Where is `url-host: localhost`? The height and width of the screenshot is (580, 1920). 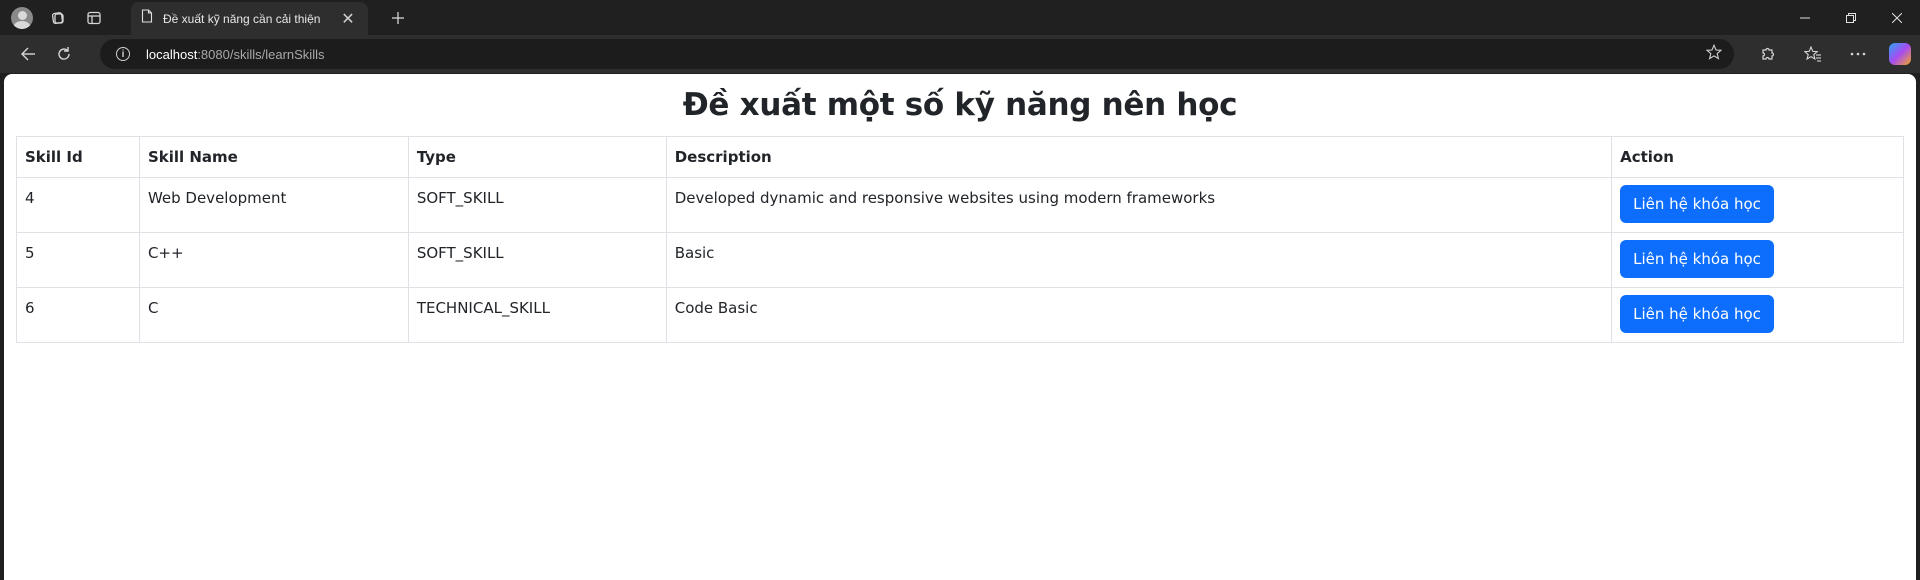
url-host: localhost is located at coordinates (172, 54).